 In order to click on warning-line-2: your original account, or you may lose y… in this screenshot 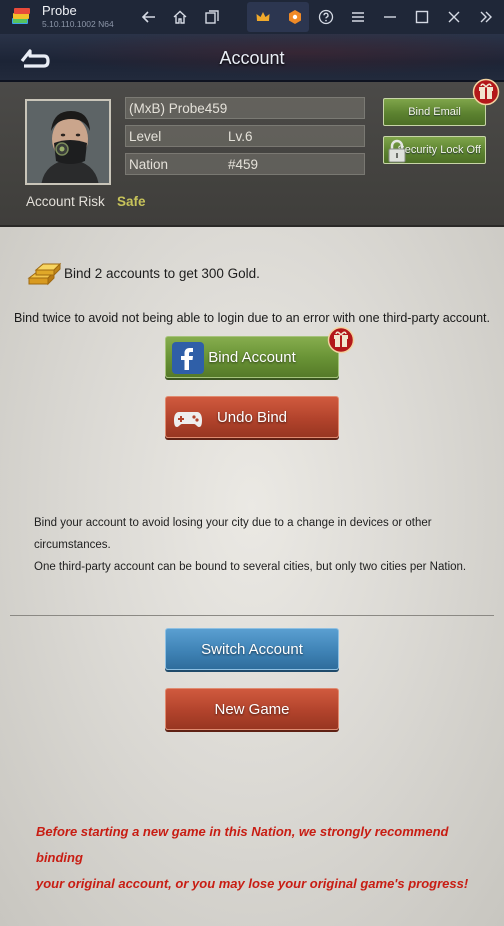, I will do `click(252, 883)`.